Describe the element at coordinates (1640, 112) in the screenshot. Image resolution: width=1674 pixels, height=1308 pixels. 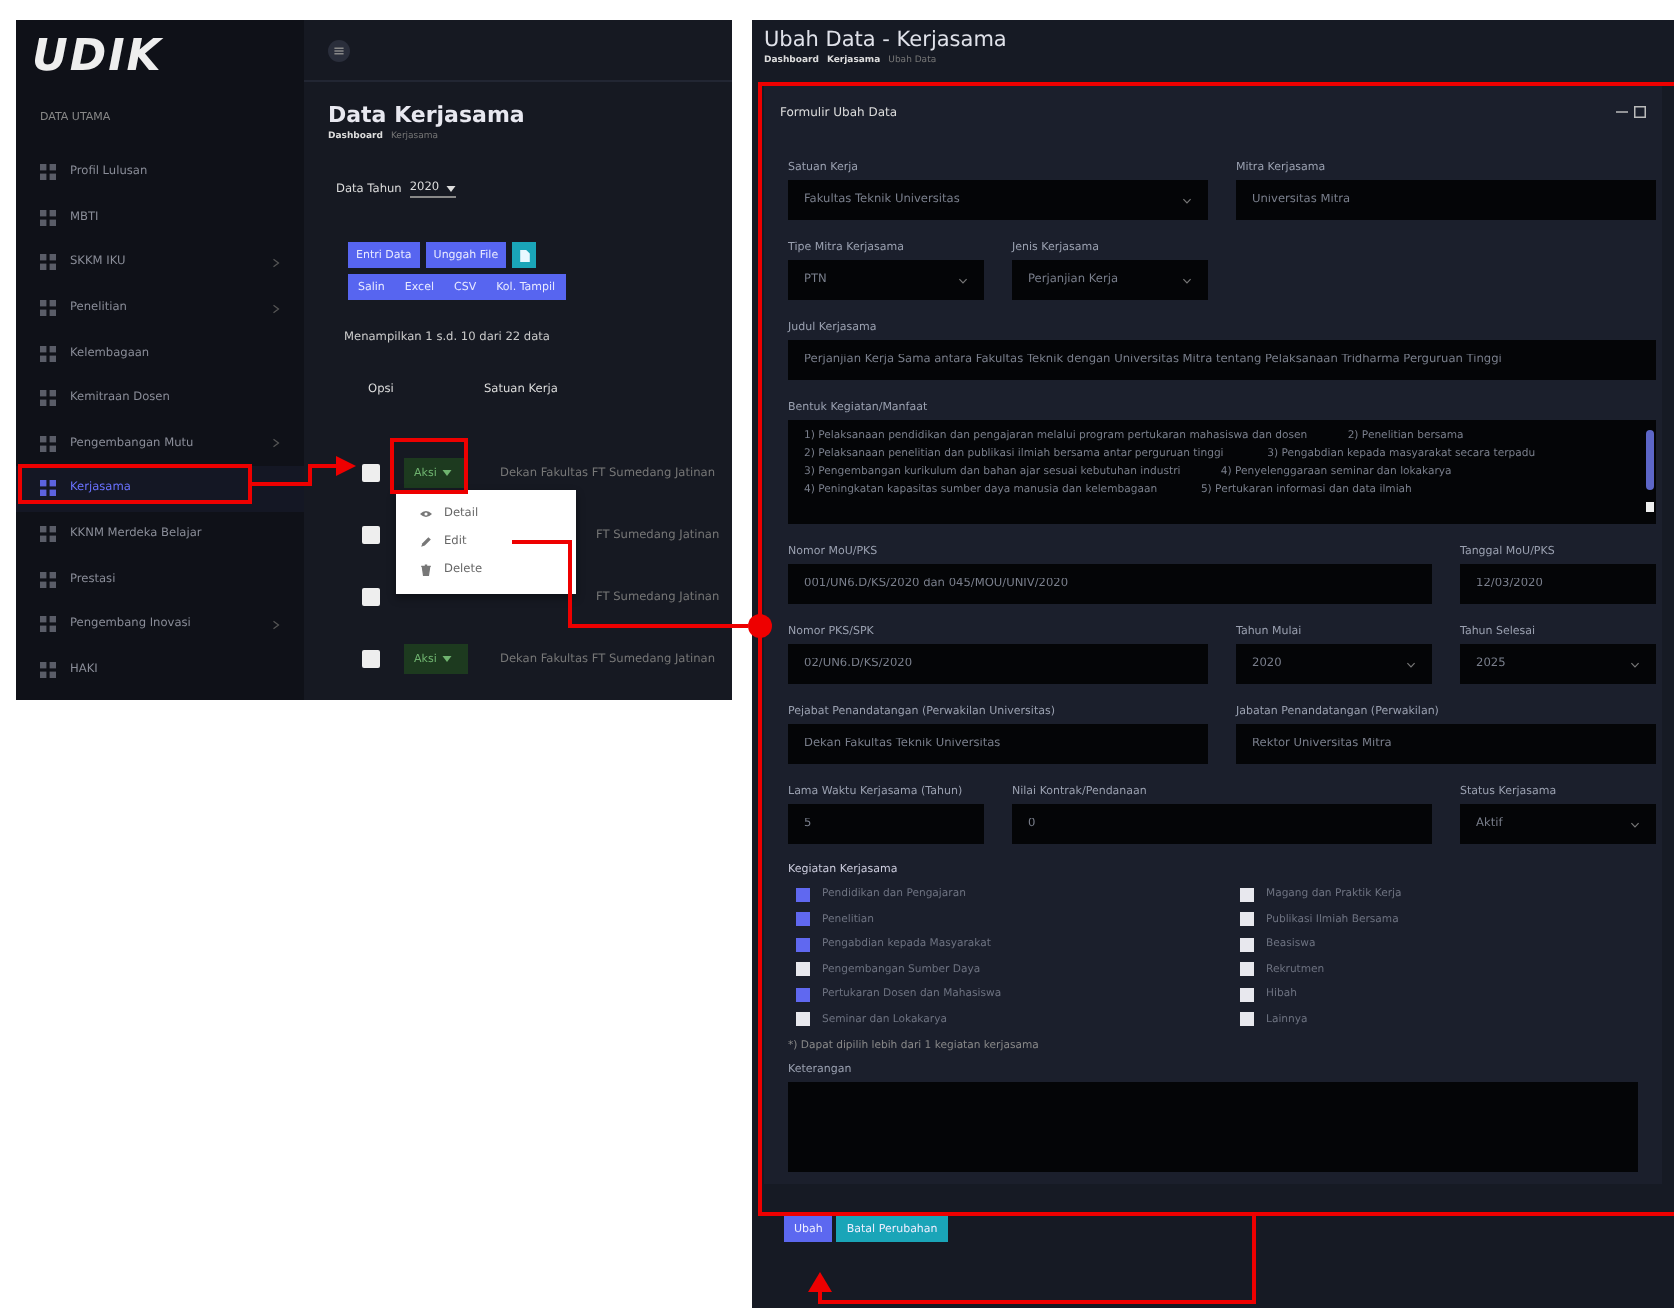
I see `expand-icon` at that location.